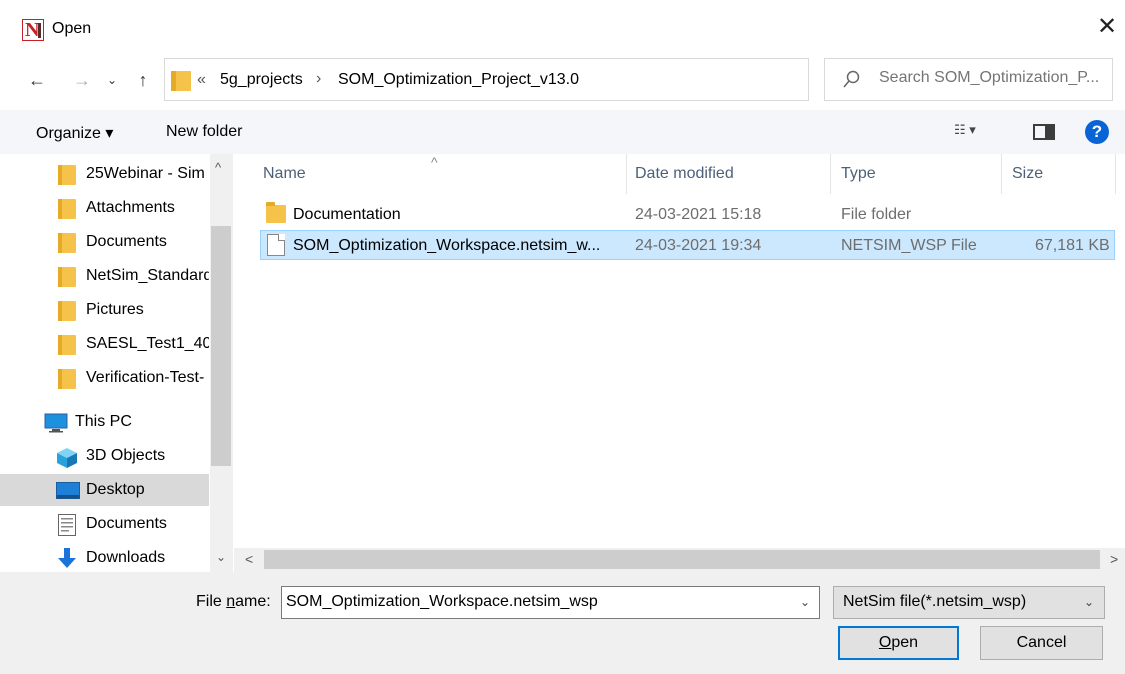  I want to click on nav-item-label: Downloads, so click(126, 557).